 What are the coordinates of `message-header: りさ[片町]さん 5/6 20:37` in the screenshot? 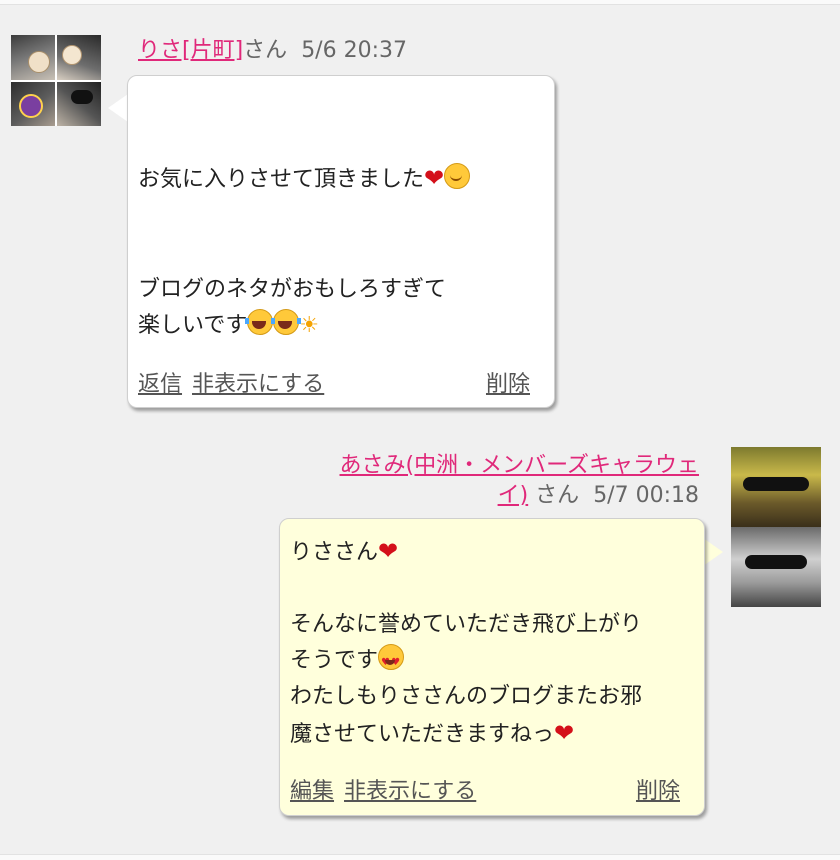 It's located at (272, 51).